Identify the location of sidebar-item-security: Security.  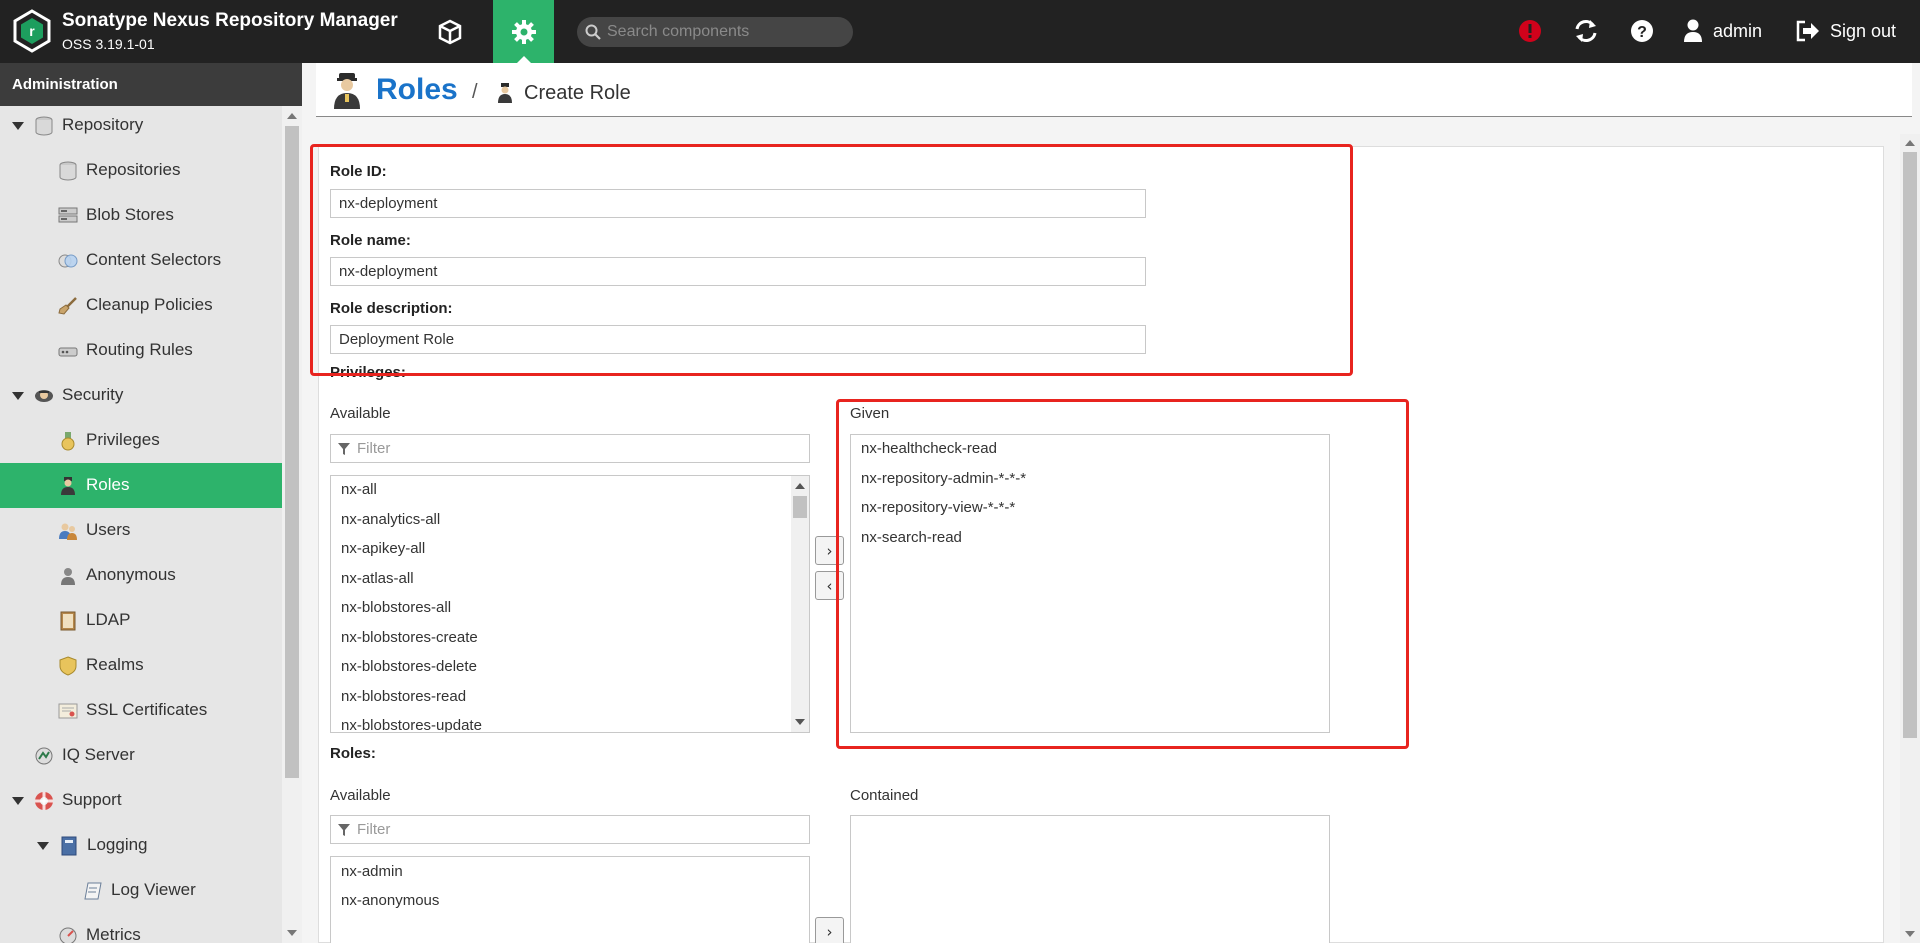
(141, 395).